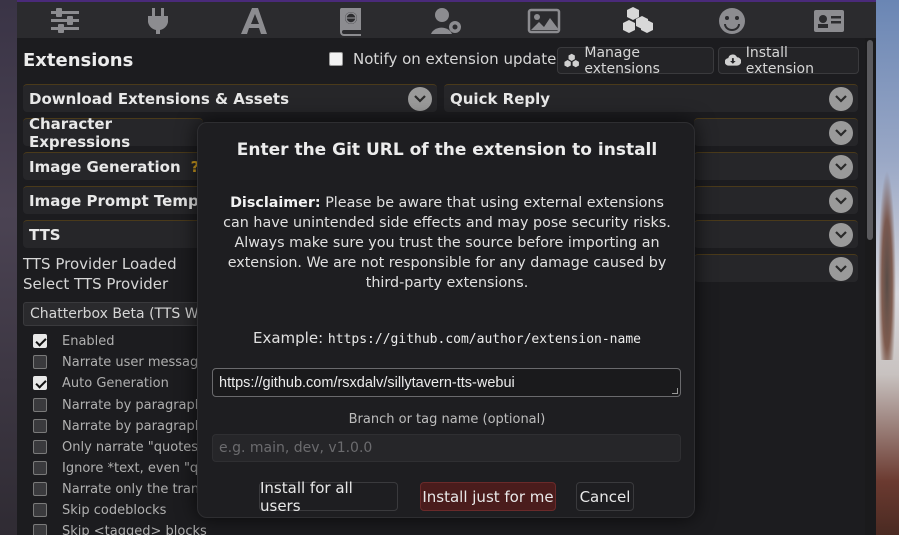 This screenshot has height=535, width=899. I want to click on example-label: Example:, so click(288, 338).